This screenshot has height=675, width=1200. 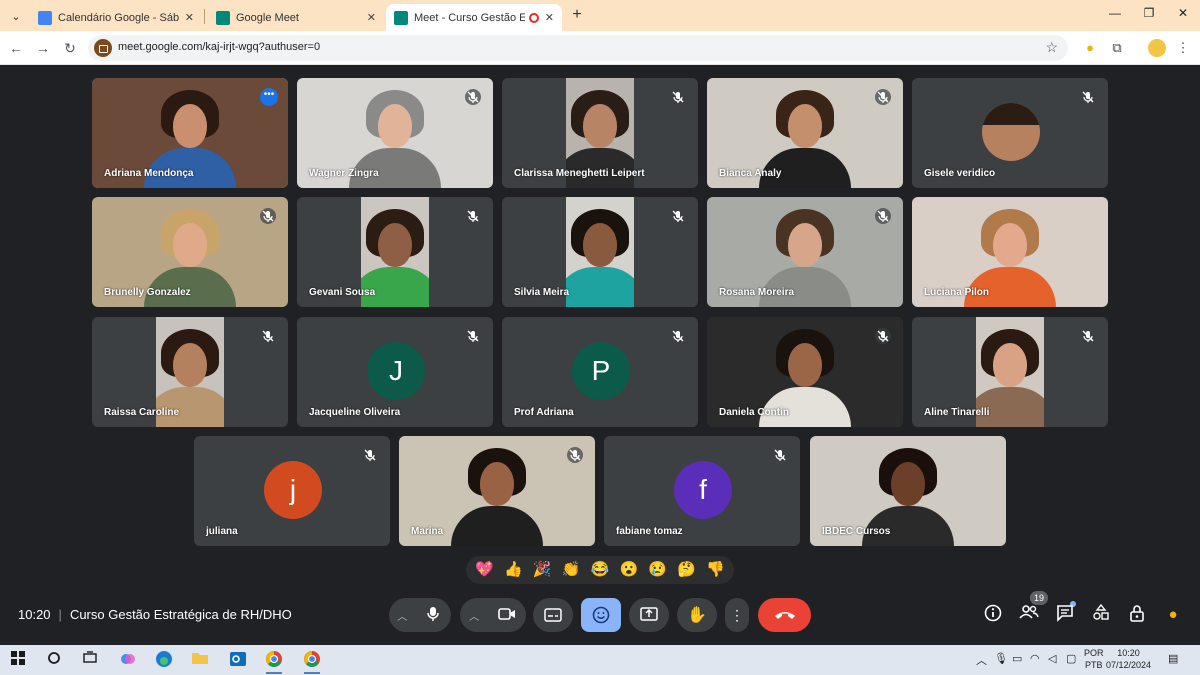 I want to click on microphone-icon, so click(x=433, y=615).